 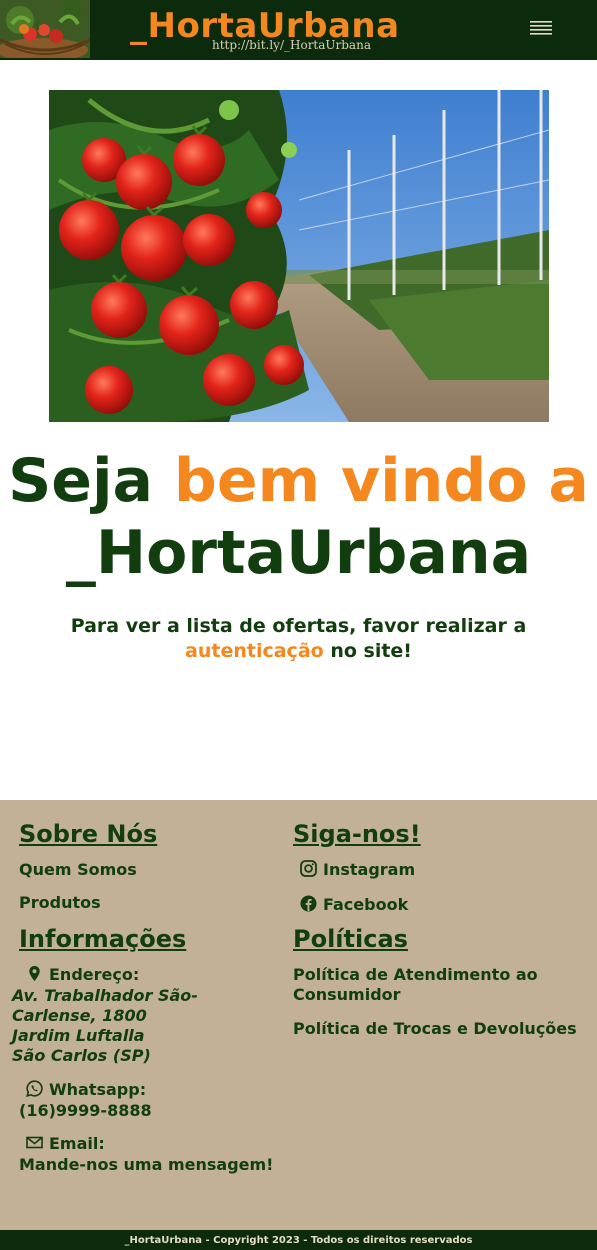 What do you see at coordinates (105, 1005) in the screenshot?
I see `address-line-1: Av. Trabalhador São-Carlense, 1800` at bounding box center [105, 1005].